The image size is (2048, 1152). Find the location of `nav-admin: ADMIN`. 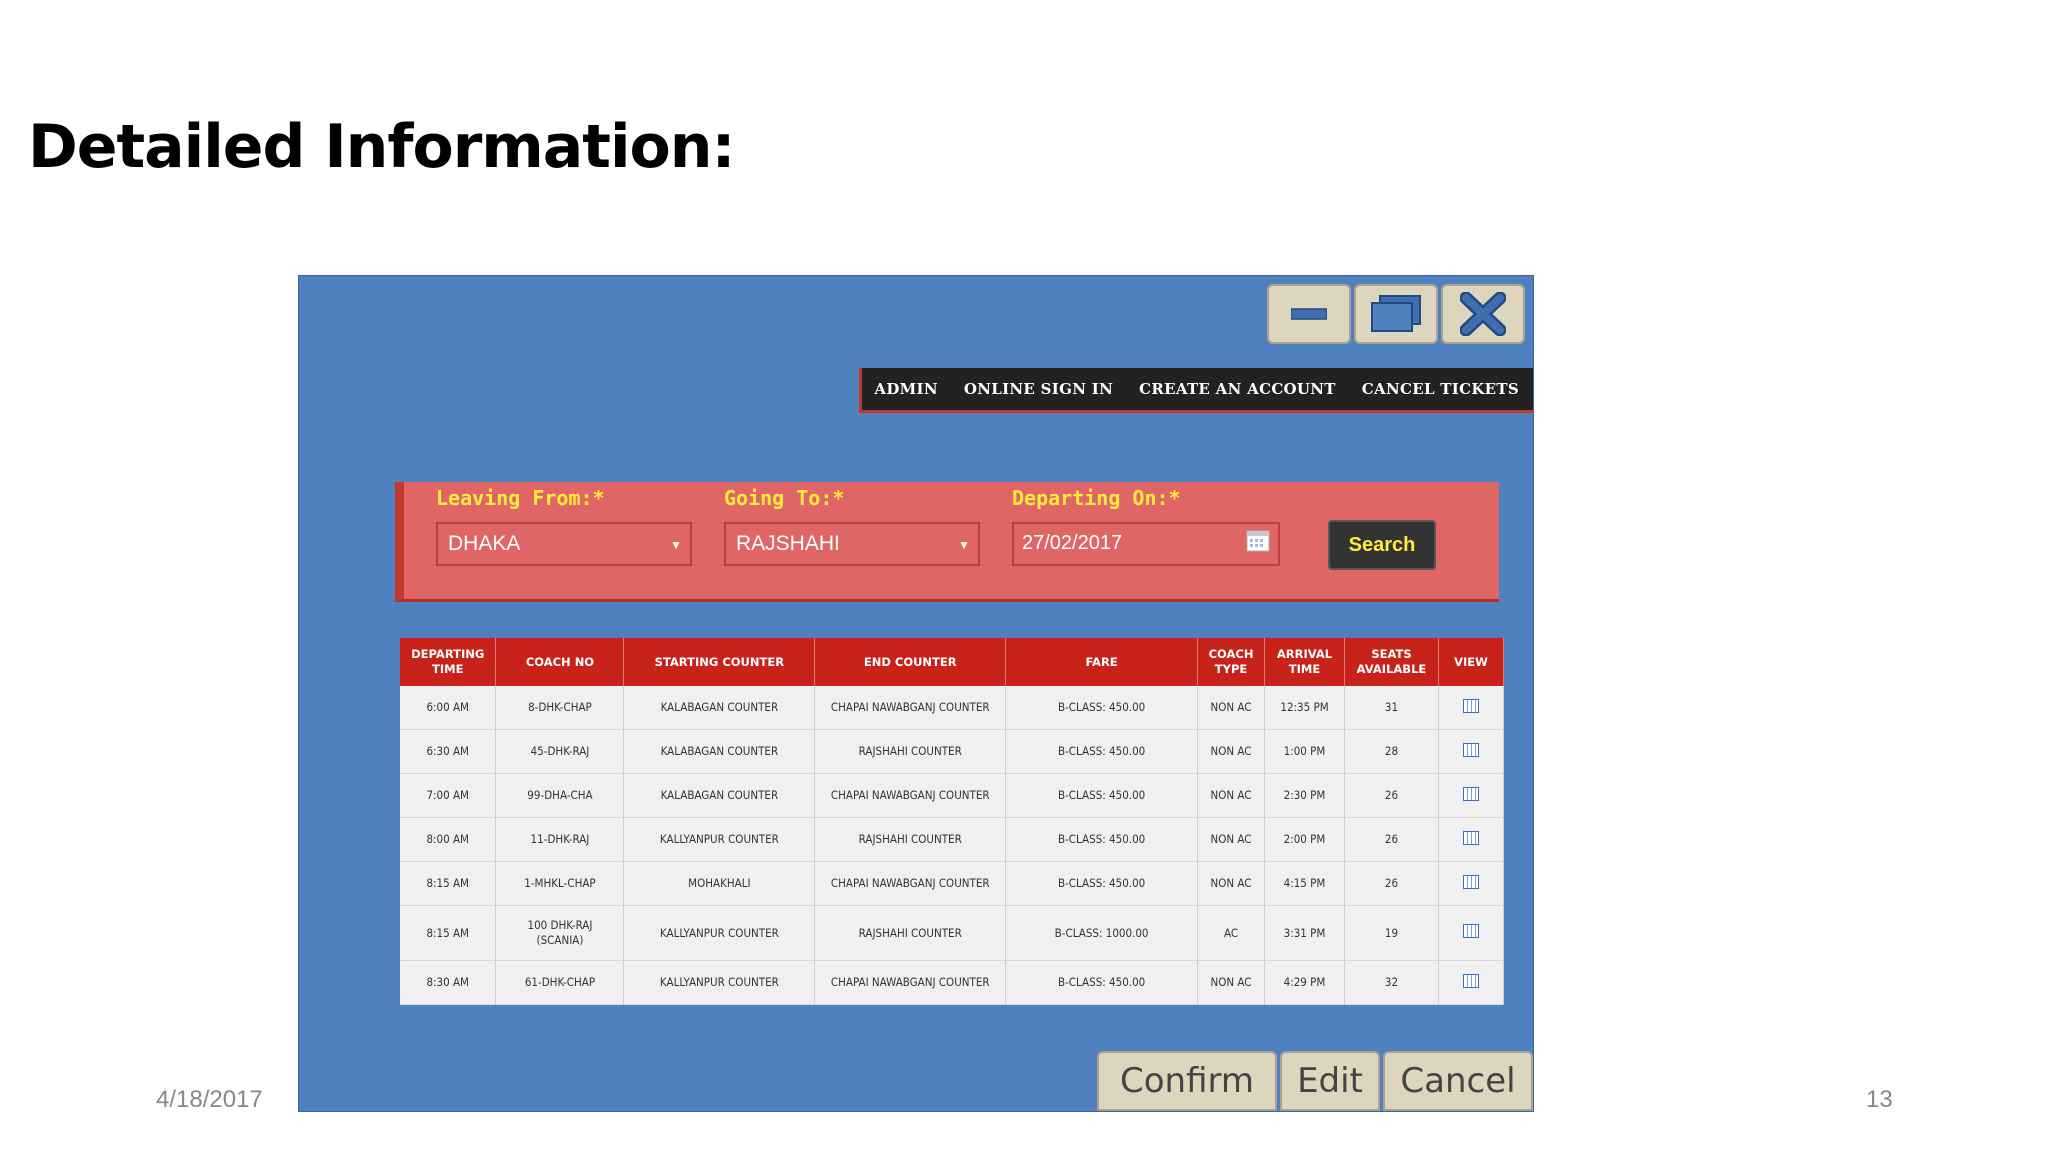

nav-admin: ADMIN is located at coordinates (905, 389).